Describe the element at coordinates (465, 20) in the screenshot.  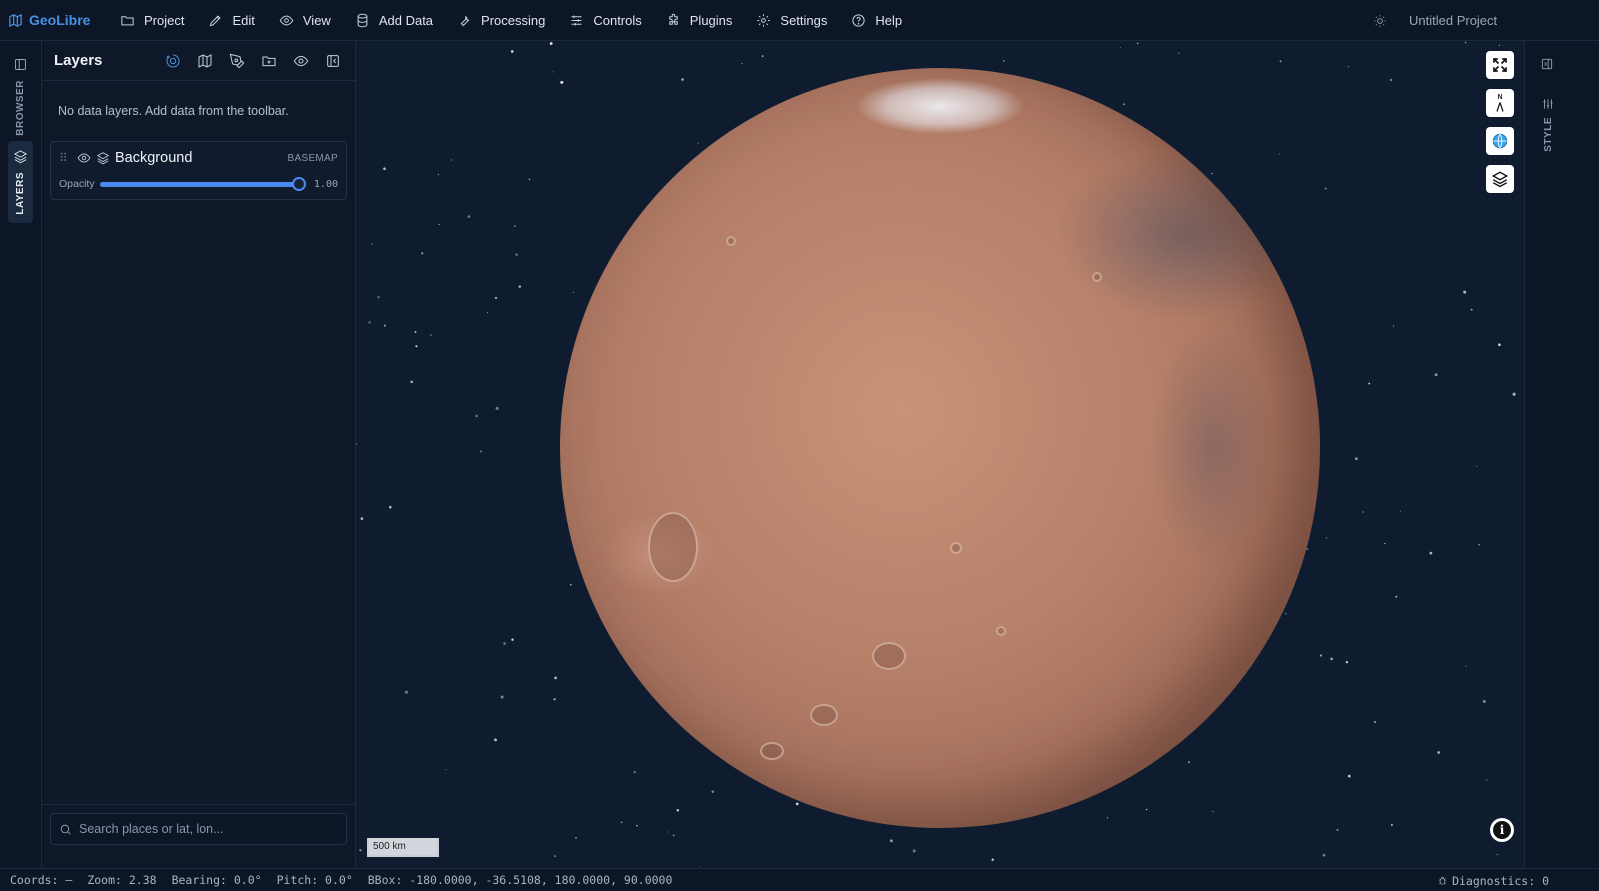
I see `wrench-icon` at that location.